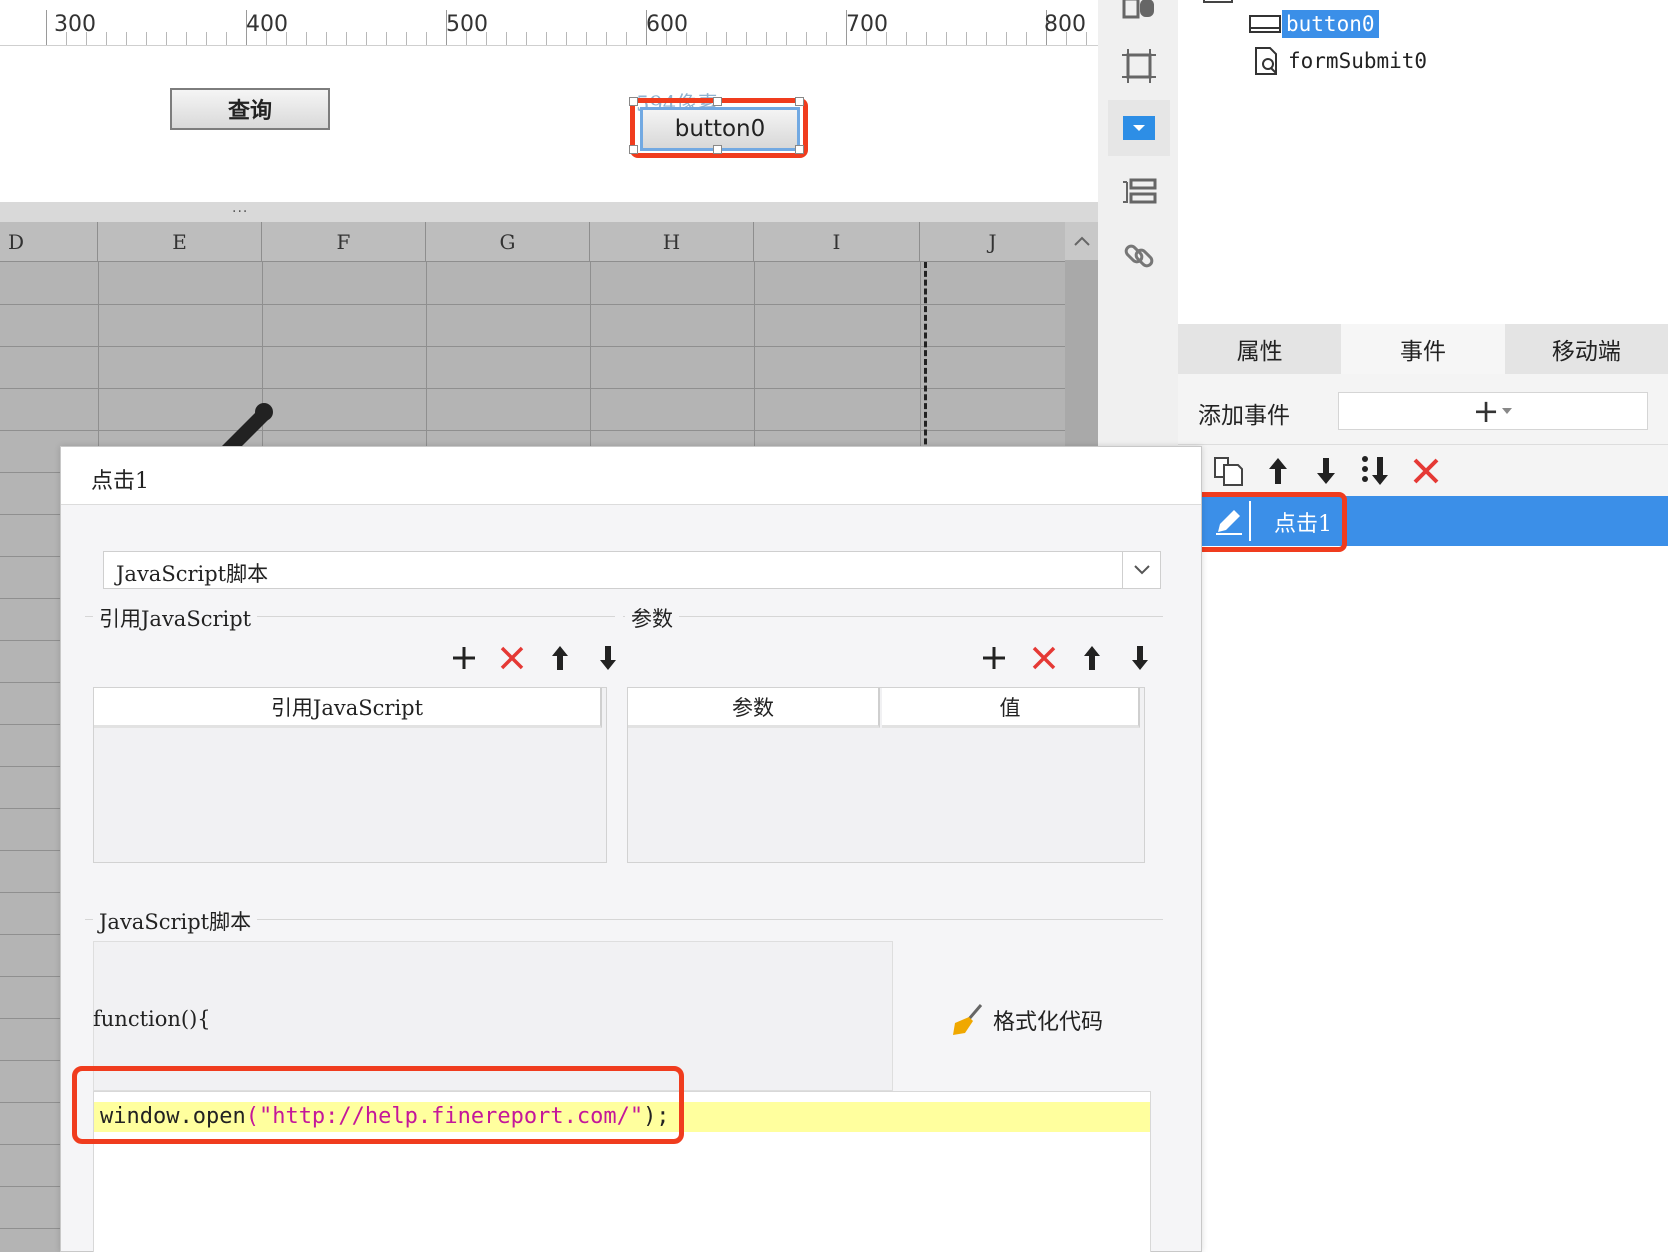 The width and height of the screenshot is (1668, 1252). I want to click on add-ref-js-button, so click(464, 658).